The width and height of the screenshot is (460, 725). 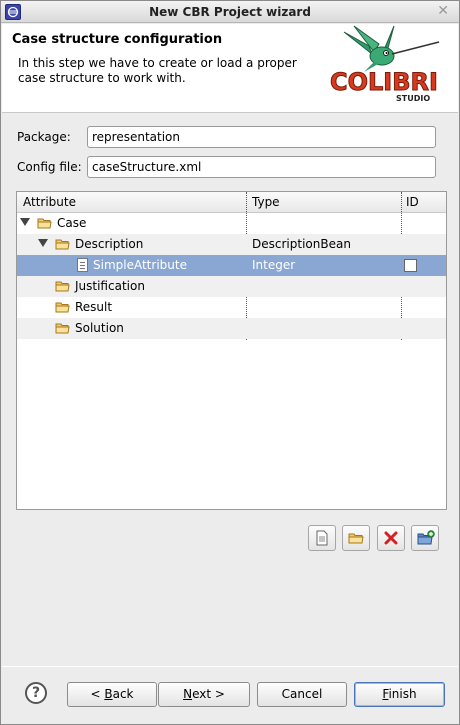 I want to click on close-icon: ✕, so click(x=443, y=11).